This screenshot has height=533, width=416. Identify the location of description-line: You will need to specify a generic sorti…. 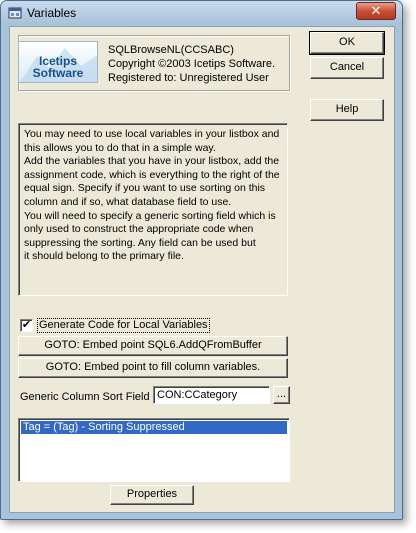
(150, 215).